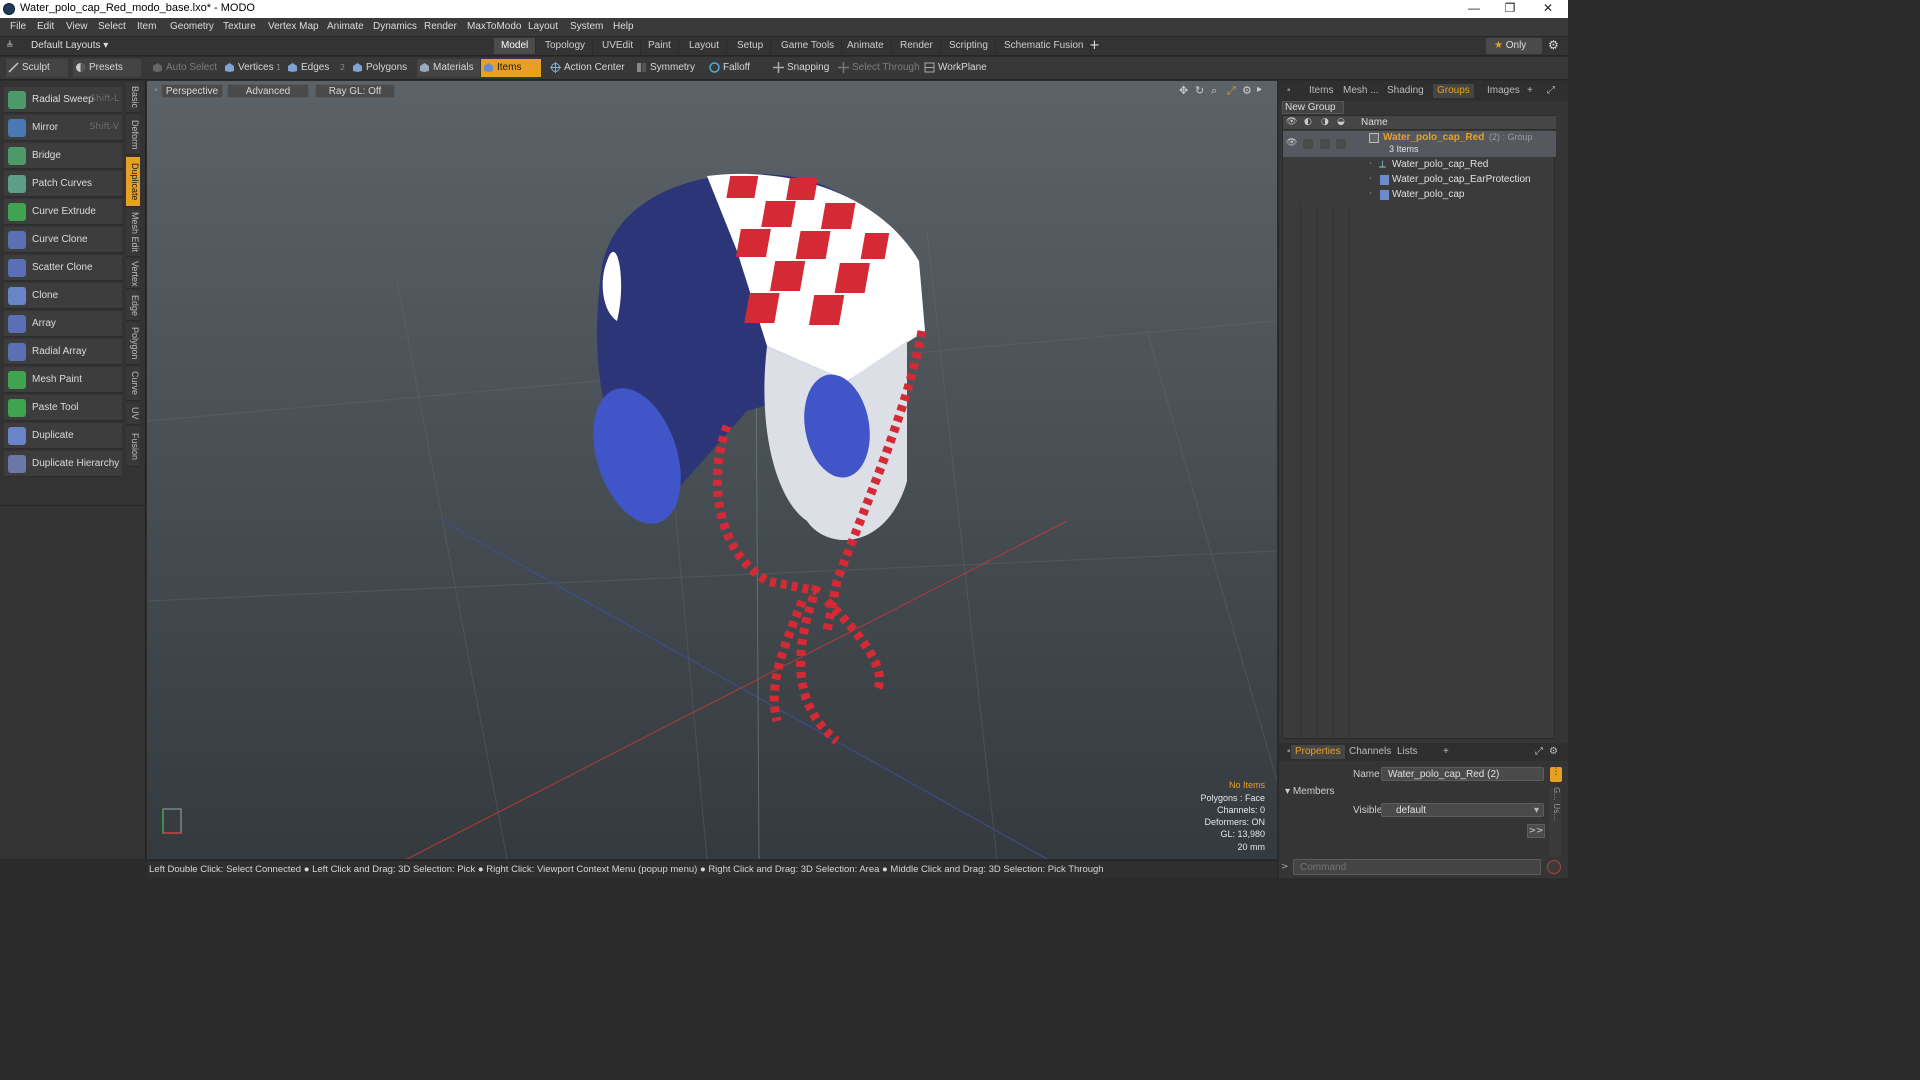 This screenshot has height=1080, width=1920. What do you see at coordinates (1514, 46) in the screenshot?
I see `only-toggle: ★ Only` at bounding box center [1514, 46].